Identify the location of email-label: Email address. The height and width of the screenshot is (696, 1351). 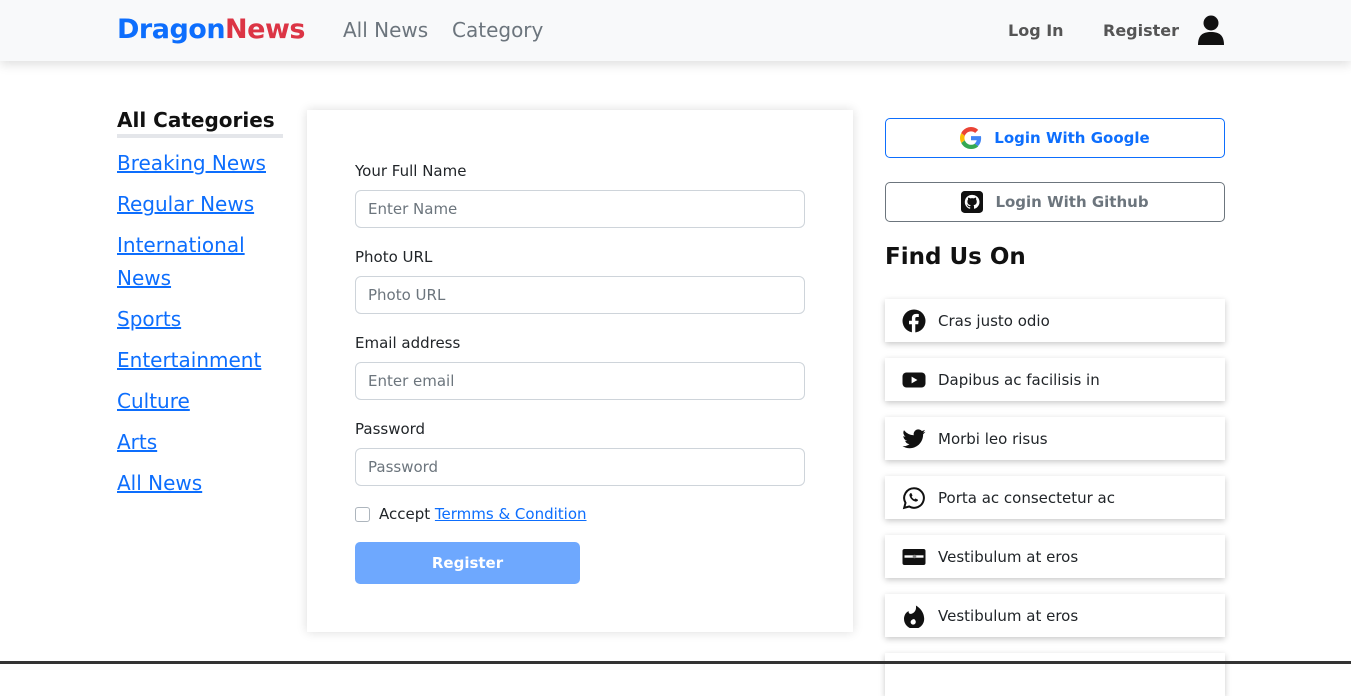
(408, 343).